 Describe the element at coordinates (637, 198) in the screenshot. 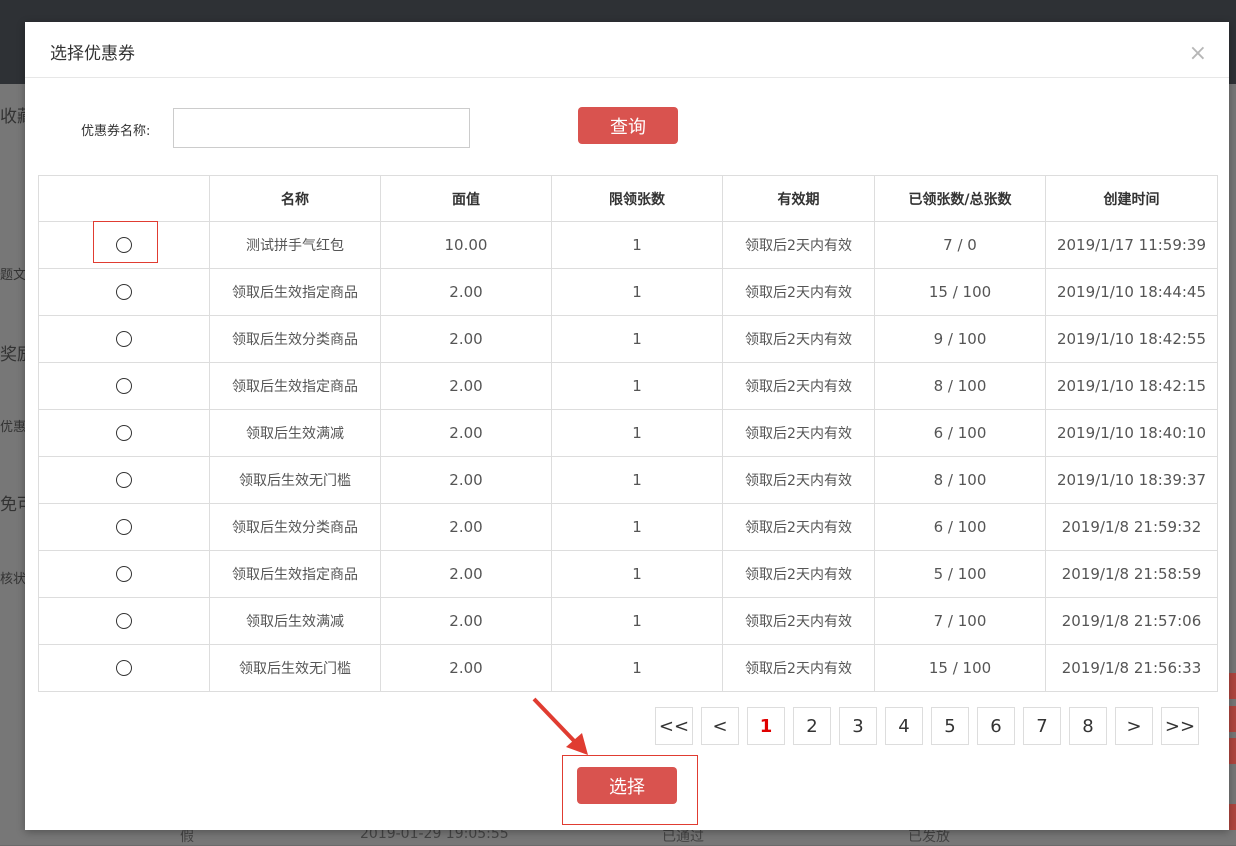

I see `column-header: 限领张数` at that location.